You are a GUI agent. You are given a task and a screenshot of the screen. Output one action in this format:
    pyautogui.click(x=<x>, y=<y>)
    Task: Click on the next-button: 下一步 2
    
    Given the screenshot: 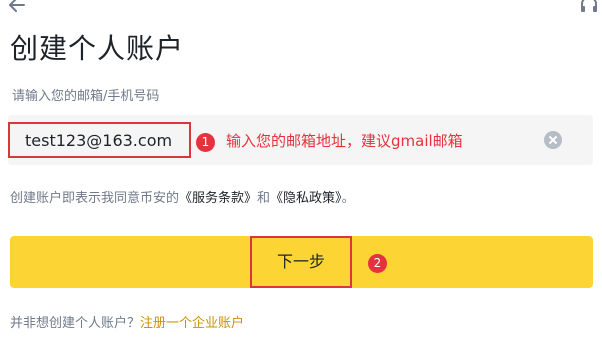 What is the action you would take?
    pyautogui.click(x=301, y=262)
    